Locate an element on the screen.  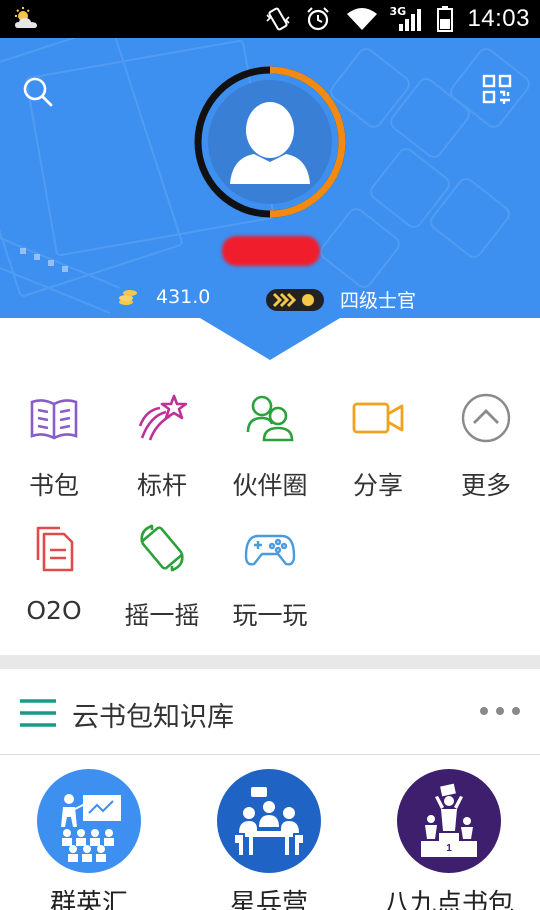
svg-text: 1 is located at coordinates (449, 848).